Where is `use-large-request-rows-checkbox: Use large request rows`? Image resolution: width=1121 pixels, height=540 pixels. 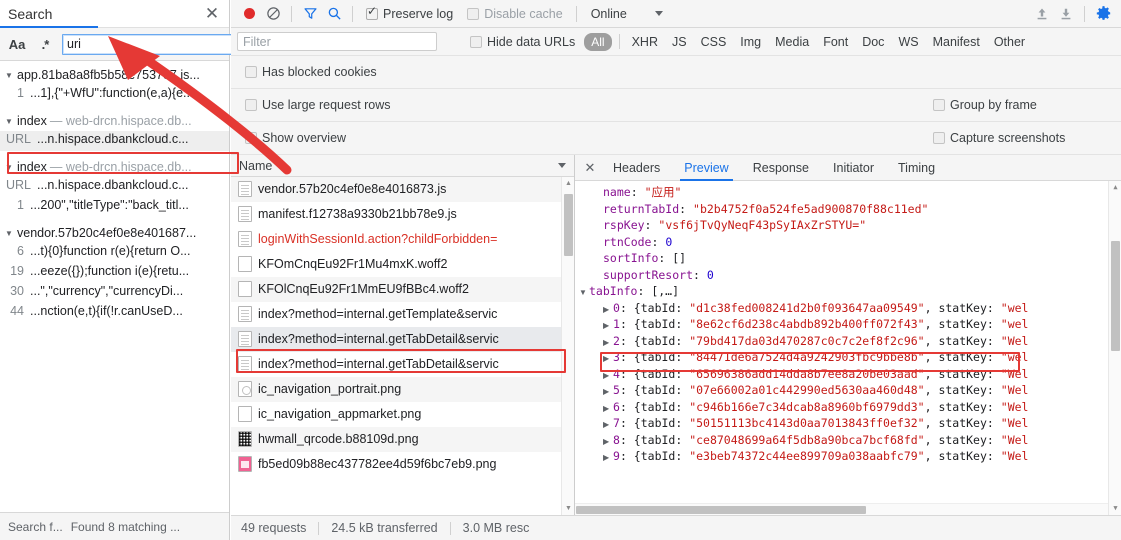 use-large-request-rows-checkbox: Use large request rows is located at coordinates (317, 105).